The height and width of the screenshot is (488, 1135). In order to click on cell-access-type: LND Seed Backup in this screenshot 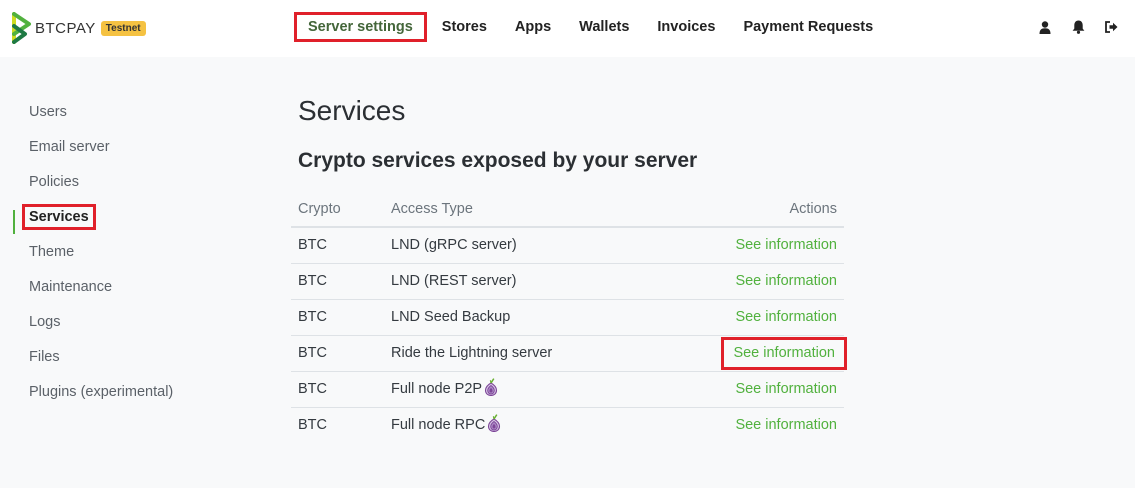, I will do `click(516, 317)`.